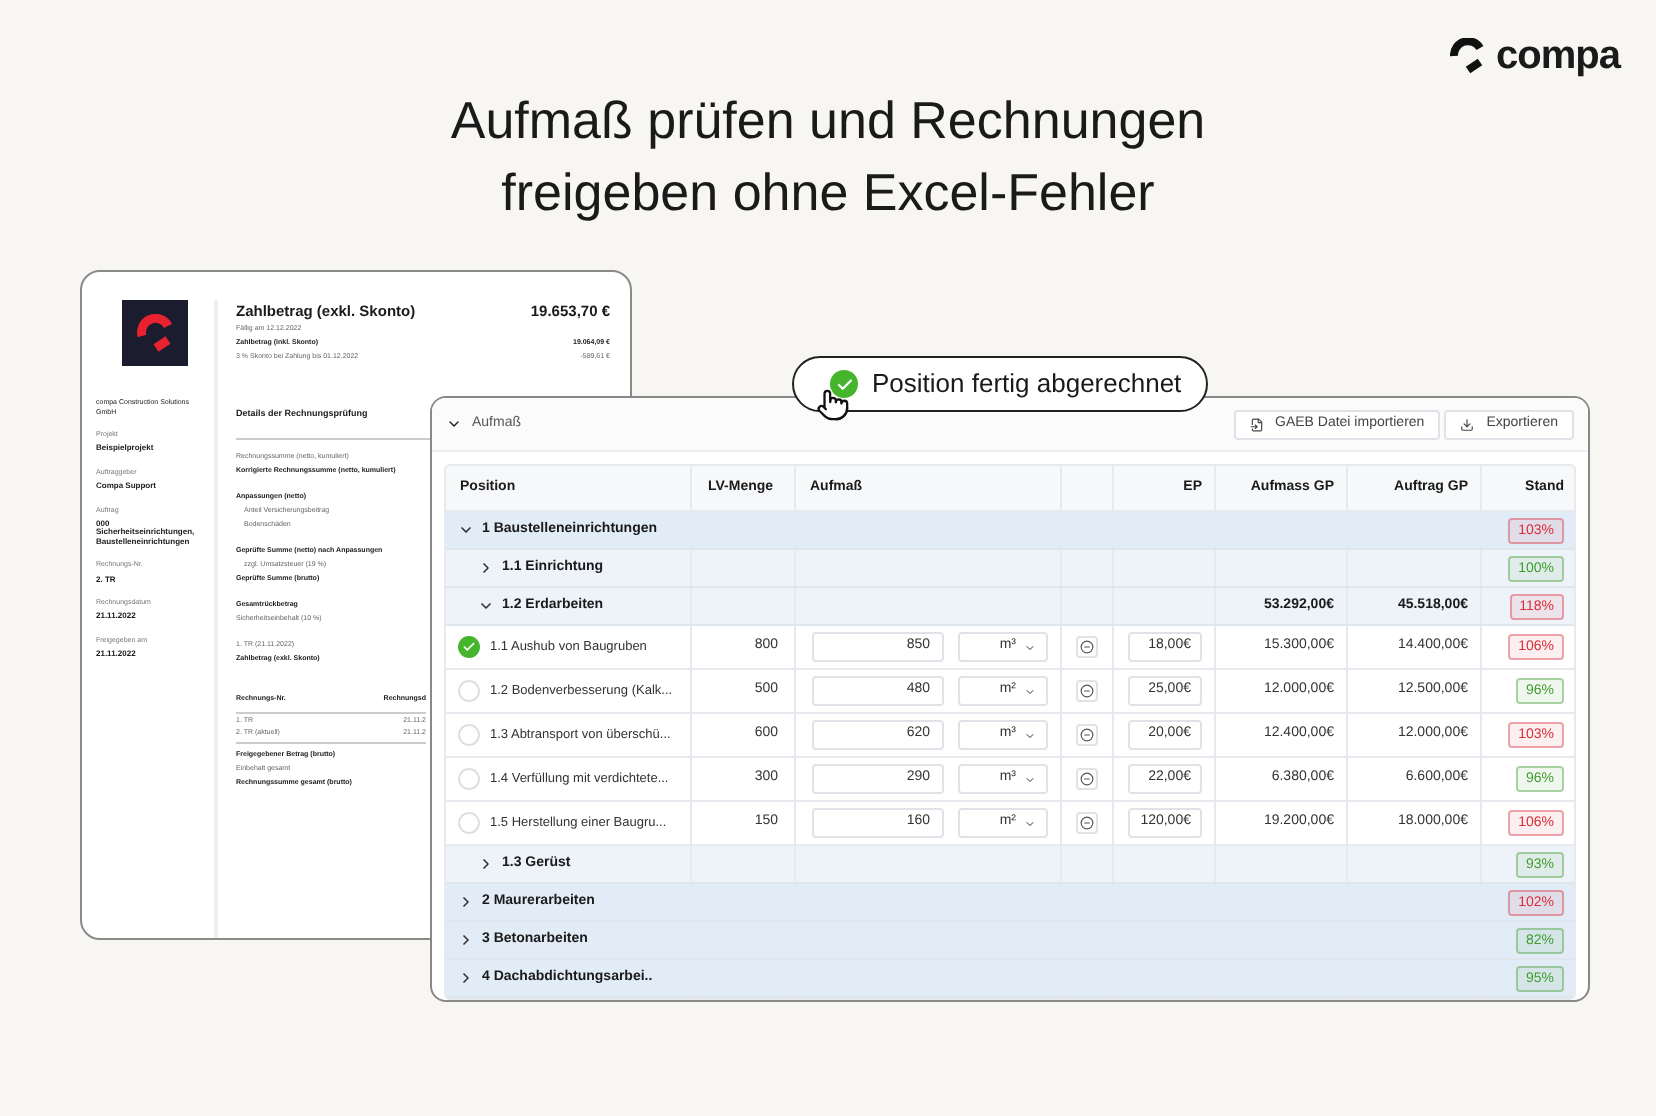 This screenshot has width=1656, height=1116. I want to click on headline: Aufmaß prüfen und Rechnungen freigeben ohne Excel-Fehler, so click(828, 157).